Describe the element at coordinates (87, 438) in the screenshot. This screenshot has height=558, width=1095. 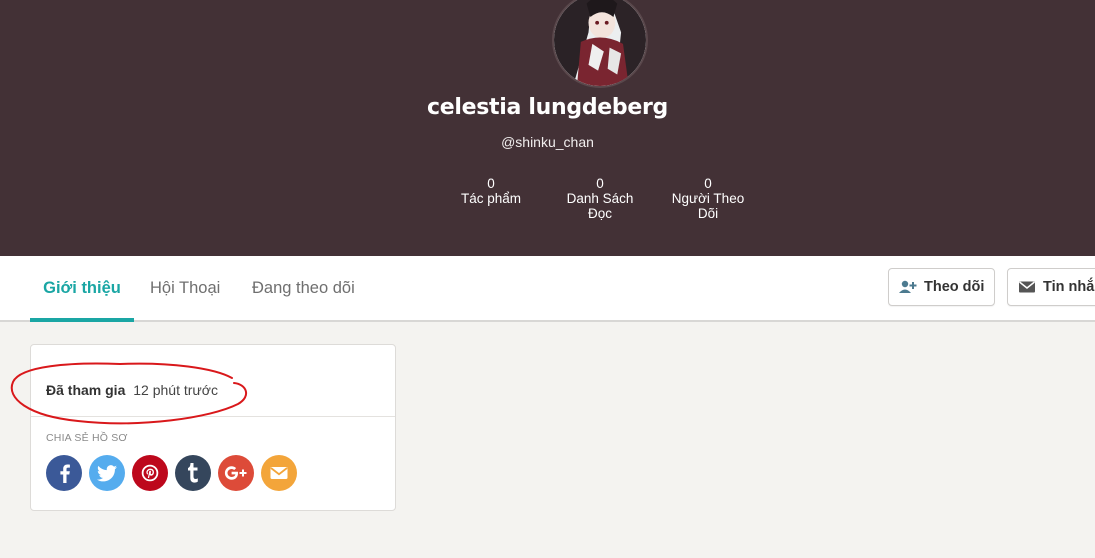
I see `share-profile-label: CHIA SẺ HỒ SƠ` at that location.